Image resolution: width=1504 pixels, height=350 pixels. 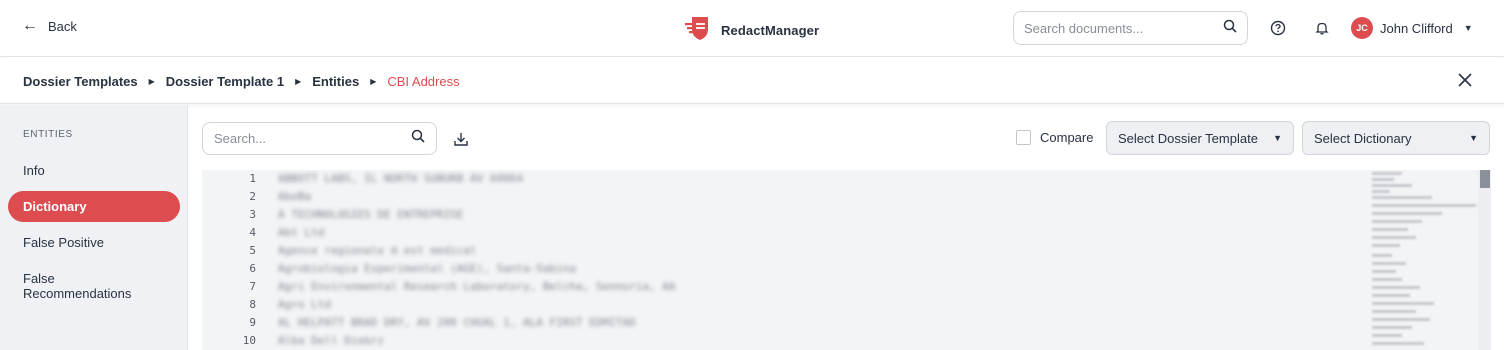 I want to click on line-number: 2, so click(x=252, y=196).